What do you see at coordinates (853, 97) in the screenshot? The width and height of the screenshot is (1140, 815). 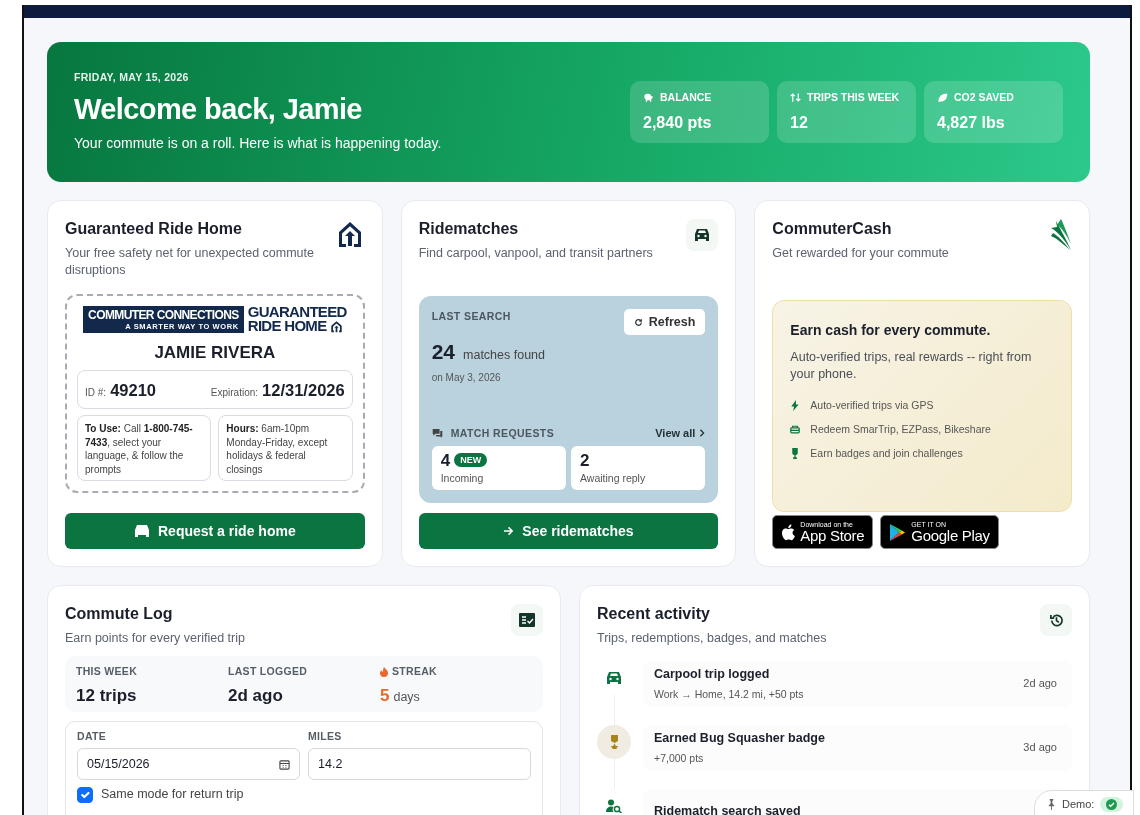 I see `stat-label: TRIPS THIS WEEK` at bounding box center [853, 97].